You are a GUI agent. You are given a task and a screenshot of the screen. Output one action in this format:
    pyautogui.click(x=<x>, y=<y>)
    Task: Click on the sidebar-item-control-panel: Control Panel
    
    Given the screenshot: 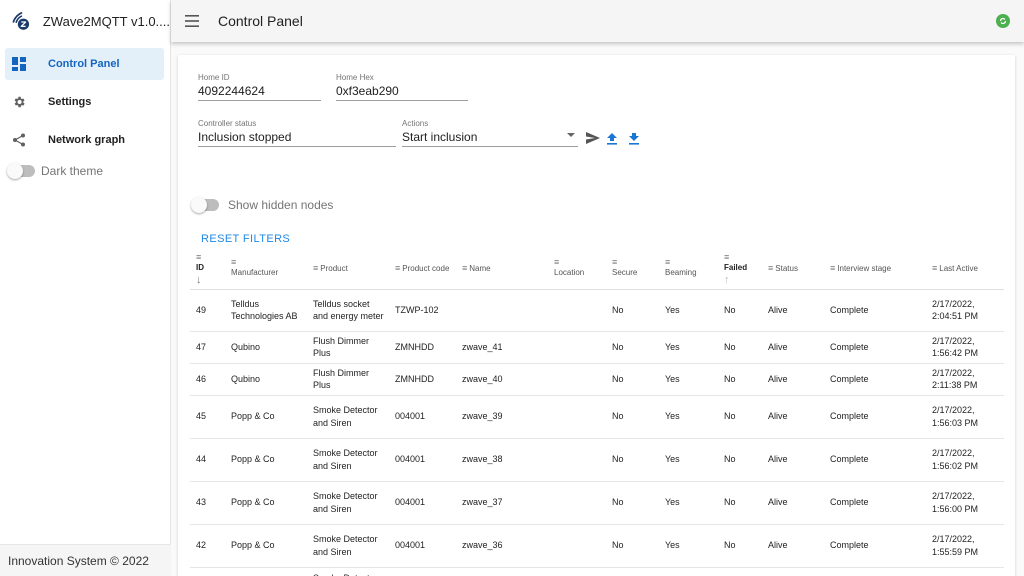 What is the action you would take?
    pyautogui.click(x=84, y=64)
    